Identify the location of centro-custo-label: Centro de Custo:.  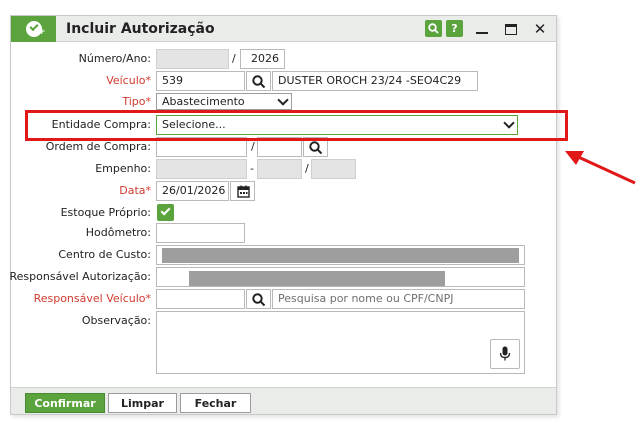
(104, 254).